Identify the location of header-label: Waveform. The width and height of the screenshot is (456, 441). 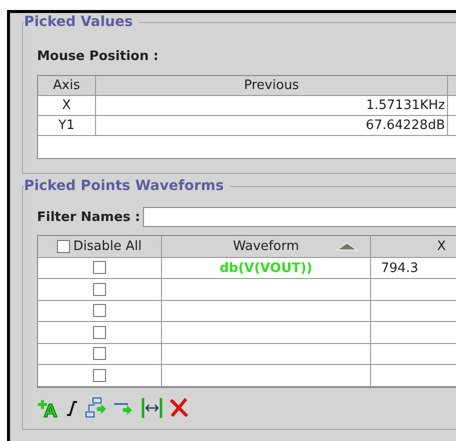
(266, 246).